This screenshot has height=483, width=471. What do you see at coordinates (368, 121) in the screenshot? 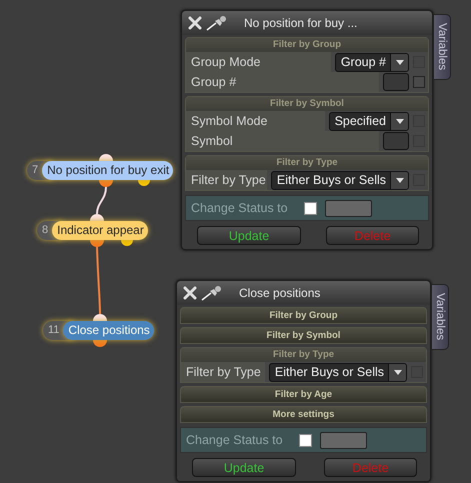
I see `dropdown: Specified` at bounding box center [368, 121].